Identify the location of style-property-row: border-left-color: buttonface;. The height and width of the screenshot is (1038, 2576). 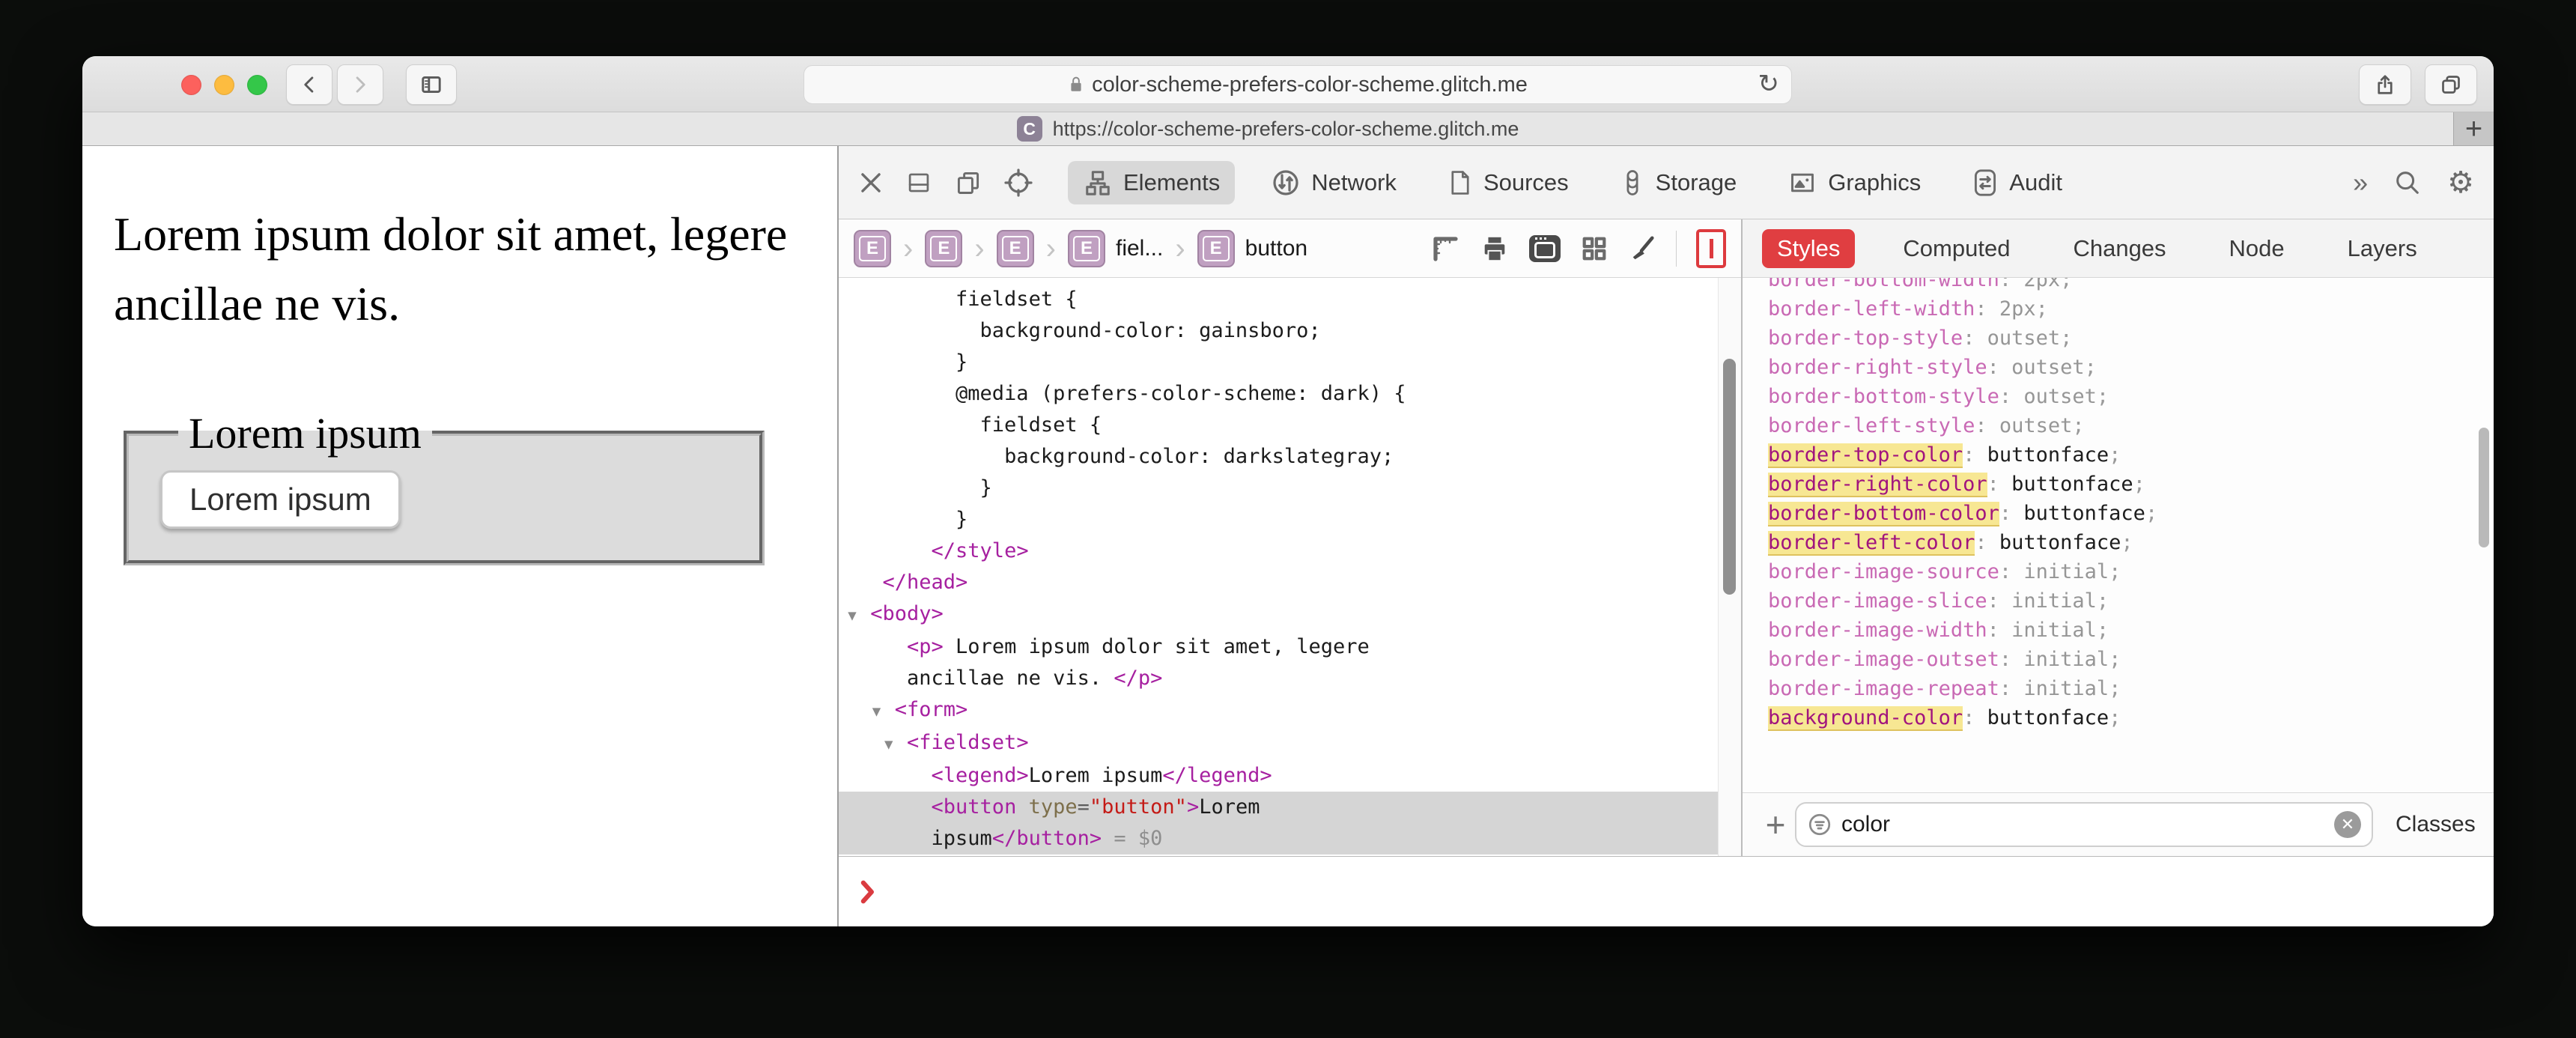
(2131, 542).